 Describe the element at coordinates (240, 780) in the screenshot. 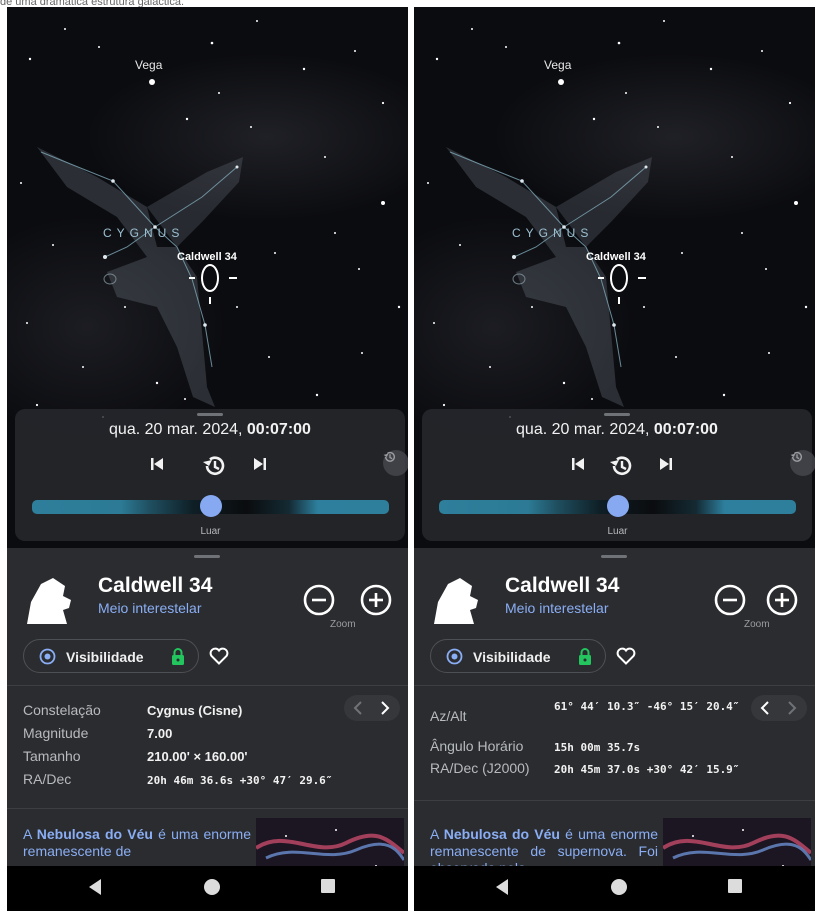

I see `info-value: 20h 46m 36.6s +30° 47′ 29.6″` at that location.